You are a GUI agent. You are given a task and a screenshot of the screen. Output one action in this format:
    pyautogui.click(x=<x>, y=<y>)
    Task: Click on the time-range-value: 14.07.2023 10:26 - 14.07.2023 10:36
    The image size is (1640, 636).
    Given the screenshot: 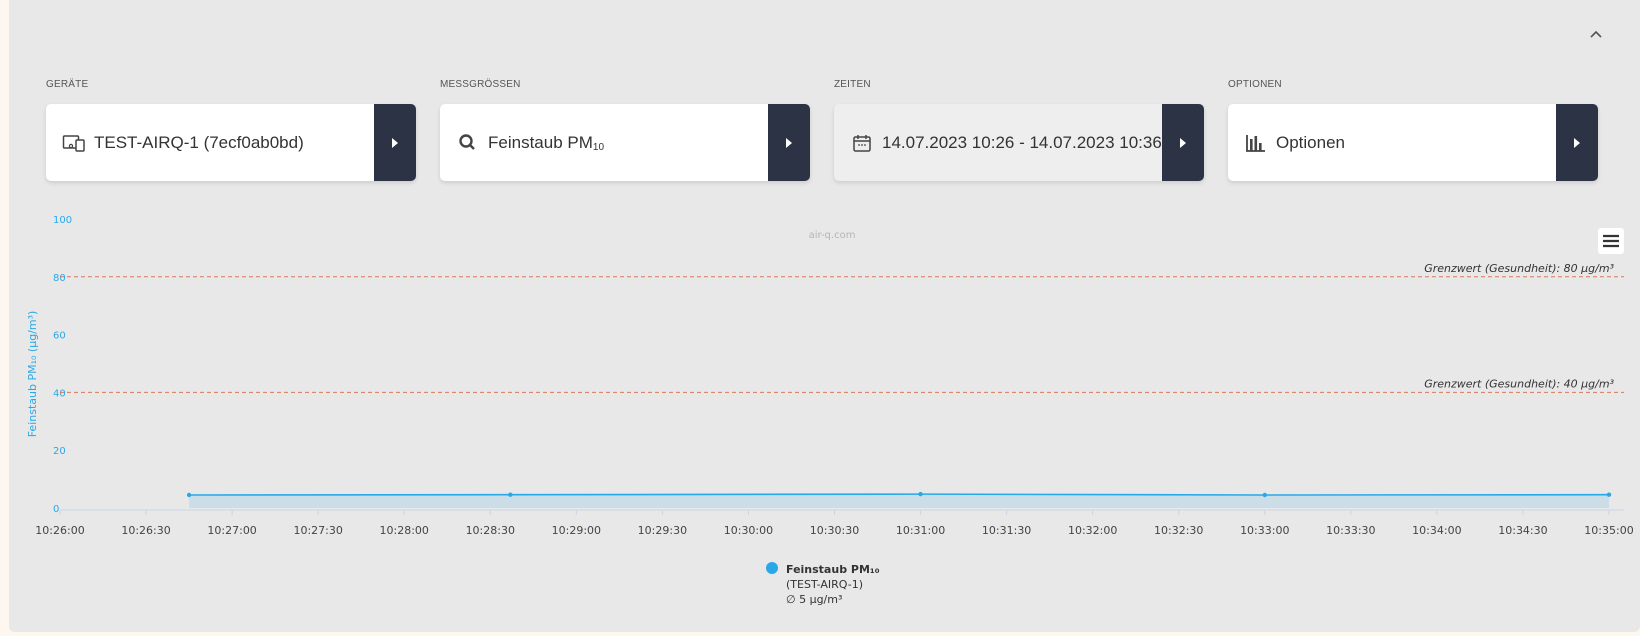 What is the action you would take?
    pyautogui.click(x=1022, y=142)
    